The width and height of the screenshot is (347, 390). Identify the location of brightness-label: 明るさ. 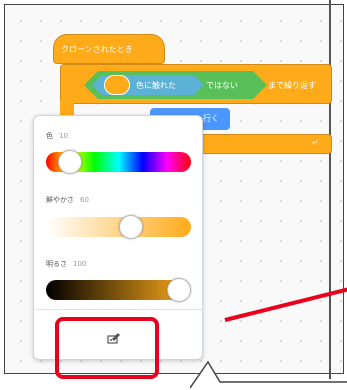
(56, 264).